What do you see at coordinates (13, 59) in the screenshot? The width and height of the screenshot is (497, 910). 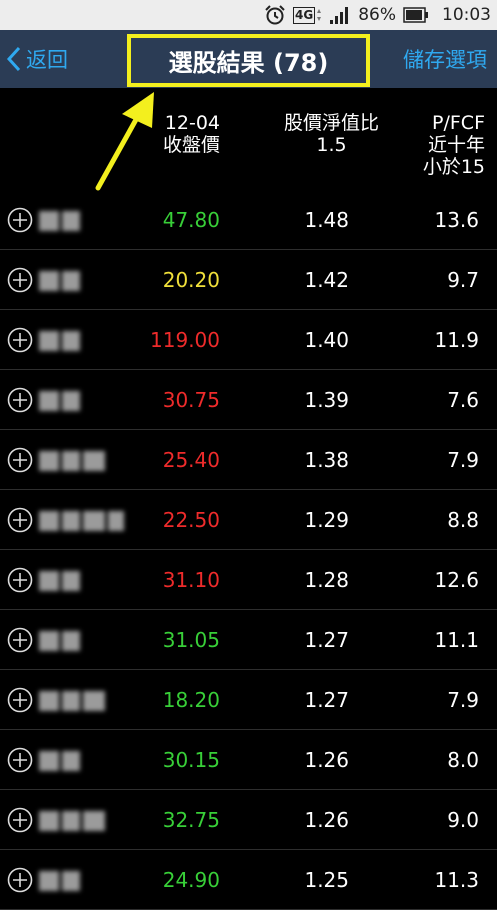 I see `chevron-left-icon` at bounding box center [13, 59].